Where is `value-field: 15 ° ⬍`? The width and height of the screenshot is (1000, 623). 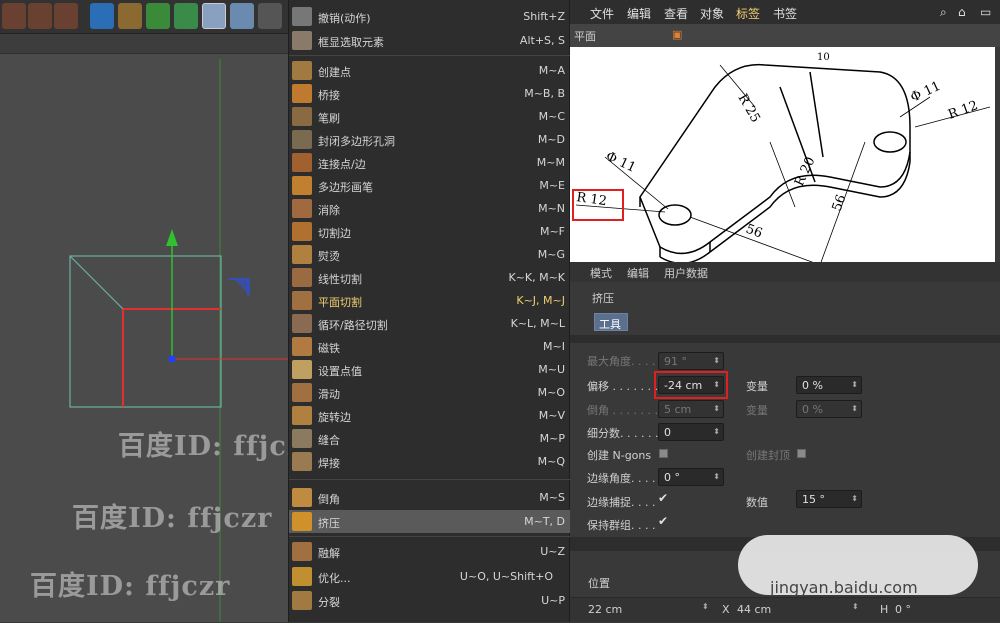 value-field: 15 ° ⬍ is located at coordinates (829, 499).